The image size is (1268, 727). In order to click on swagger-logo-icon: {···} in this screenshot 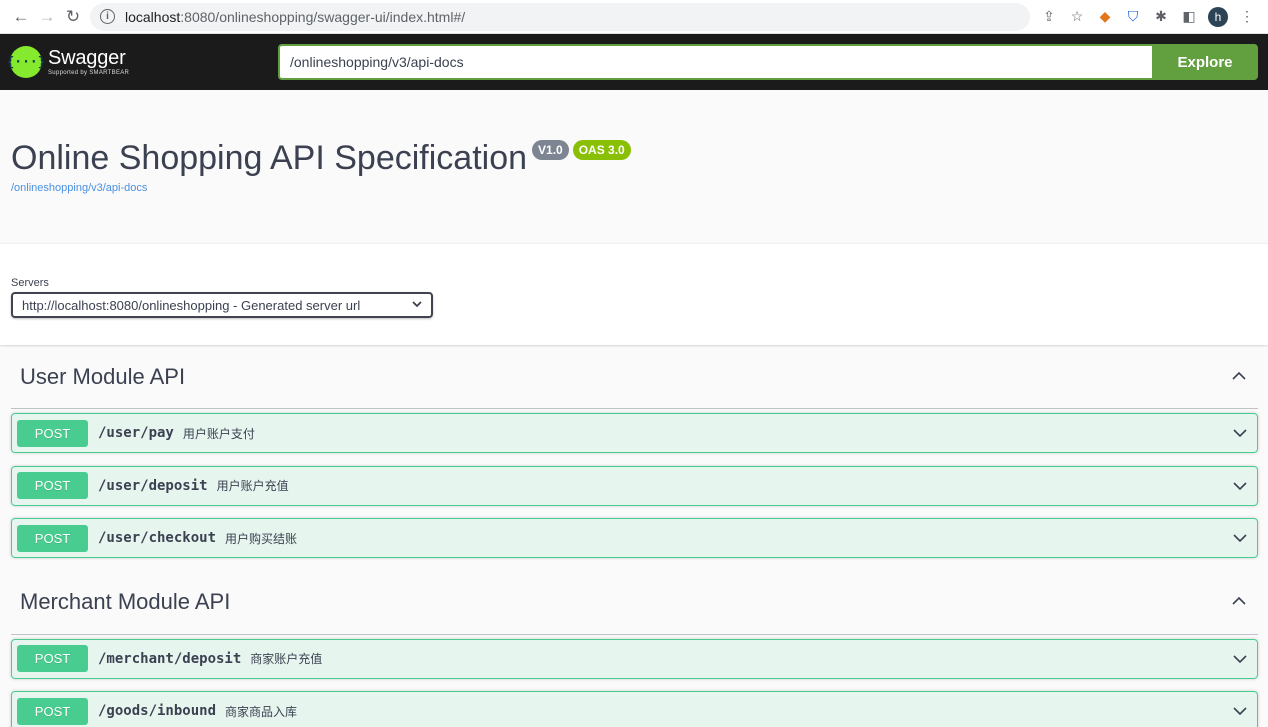, I will do `click(26, 62)`.